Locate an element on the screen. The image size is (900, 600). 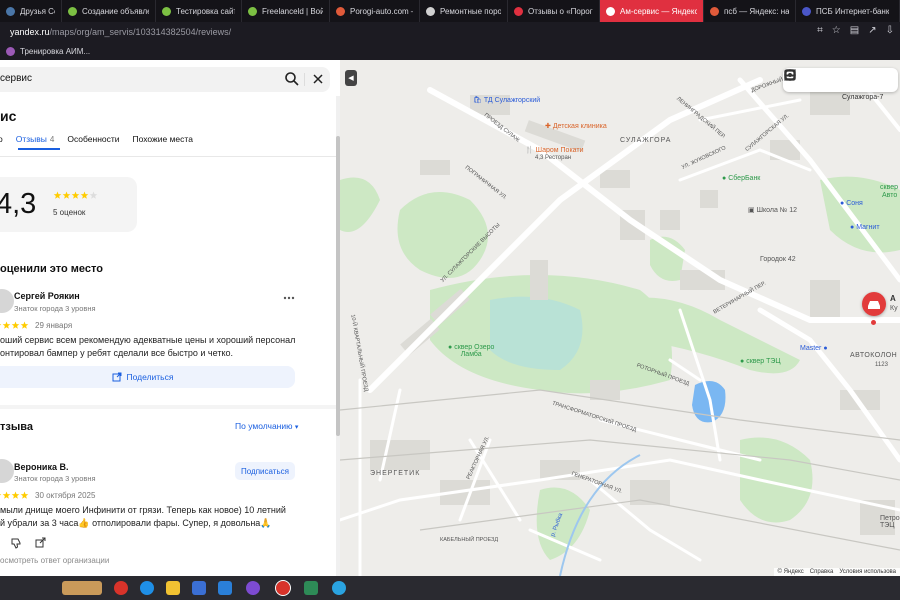
reviewer-name: Вероника В. is located at coordinates (41, 467).